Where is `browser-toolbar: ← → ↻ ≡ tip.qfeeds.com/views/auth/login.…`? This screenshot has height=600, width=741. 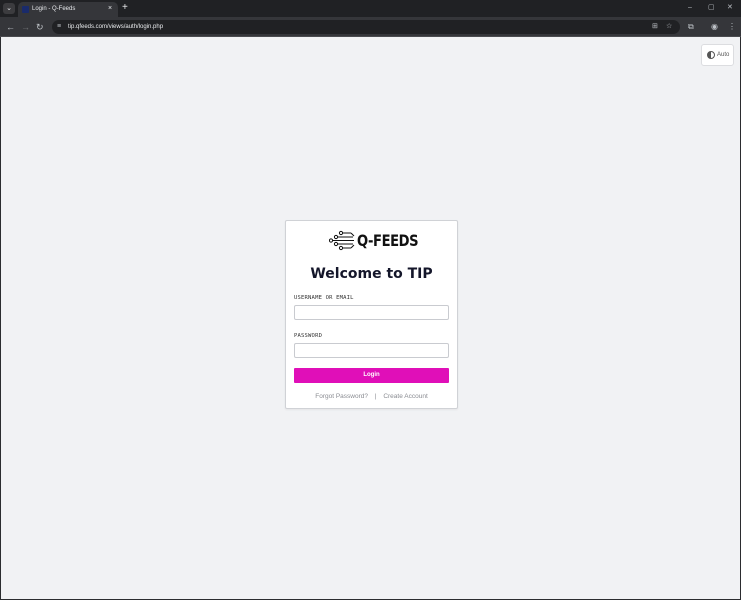
browser-toolbar: ← → ↻ ≡ tip.qfeeds.com/views/auth/login.… is located at coordinates (370, 27).